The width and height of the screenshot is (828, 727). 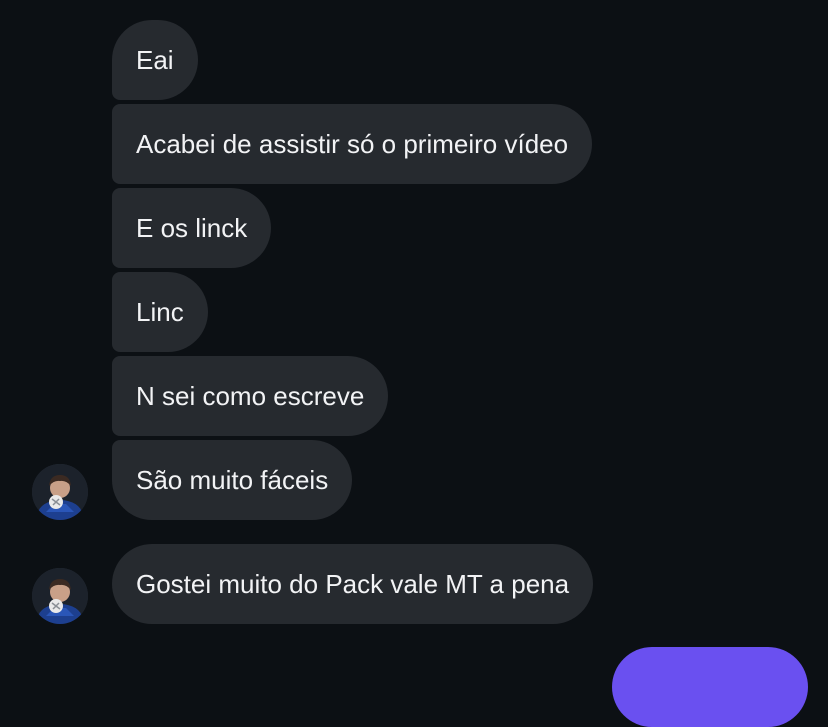 I want to click on message-bubble: São muito fáceis, so click(x=232, y=480).